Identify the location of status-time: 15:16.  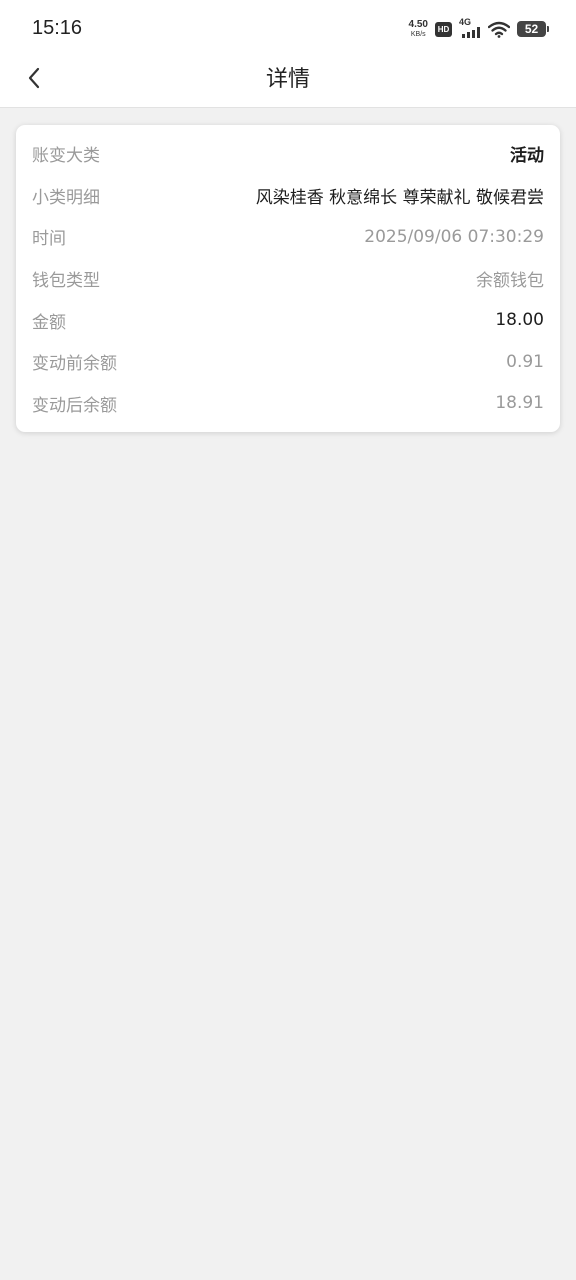
(57, 28).